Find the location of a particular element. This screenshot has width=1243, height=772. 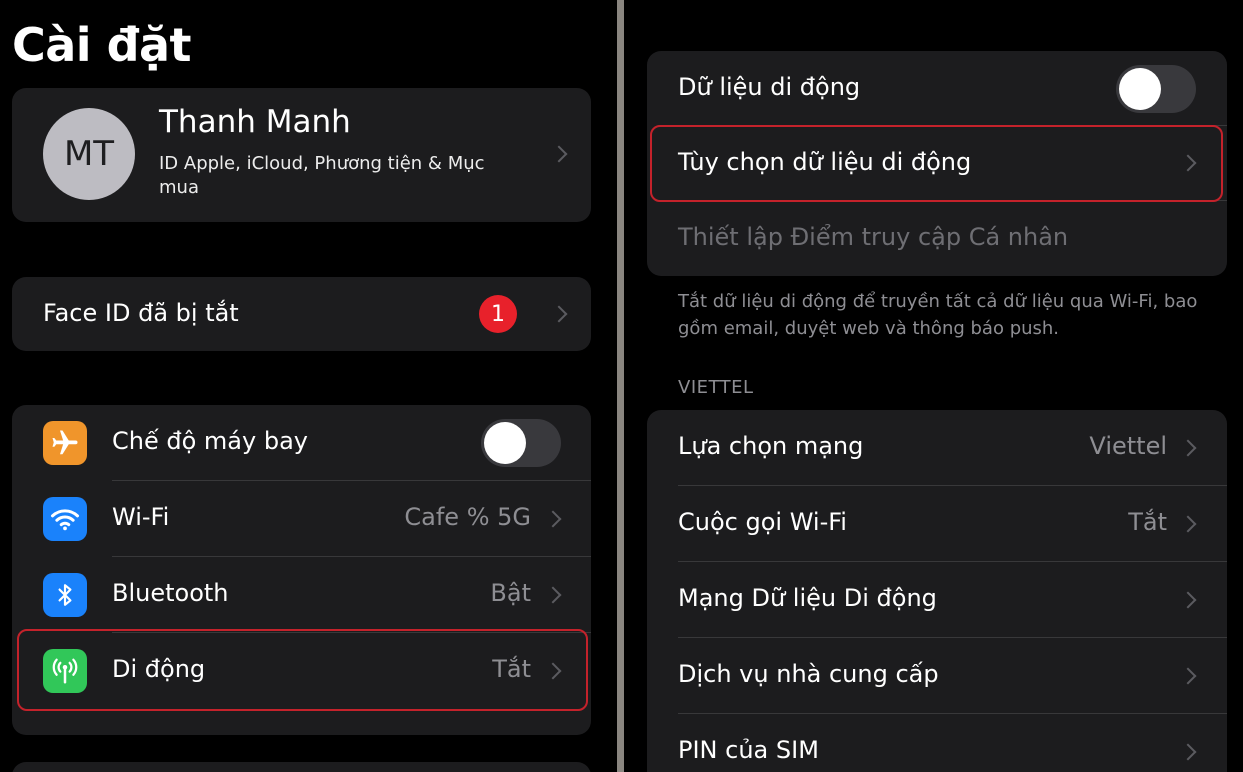

cellular-status-value: Tắt is located at coordinates (511, 669).